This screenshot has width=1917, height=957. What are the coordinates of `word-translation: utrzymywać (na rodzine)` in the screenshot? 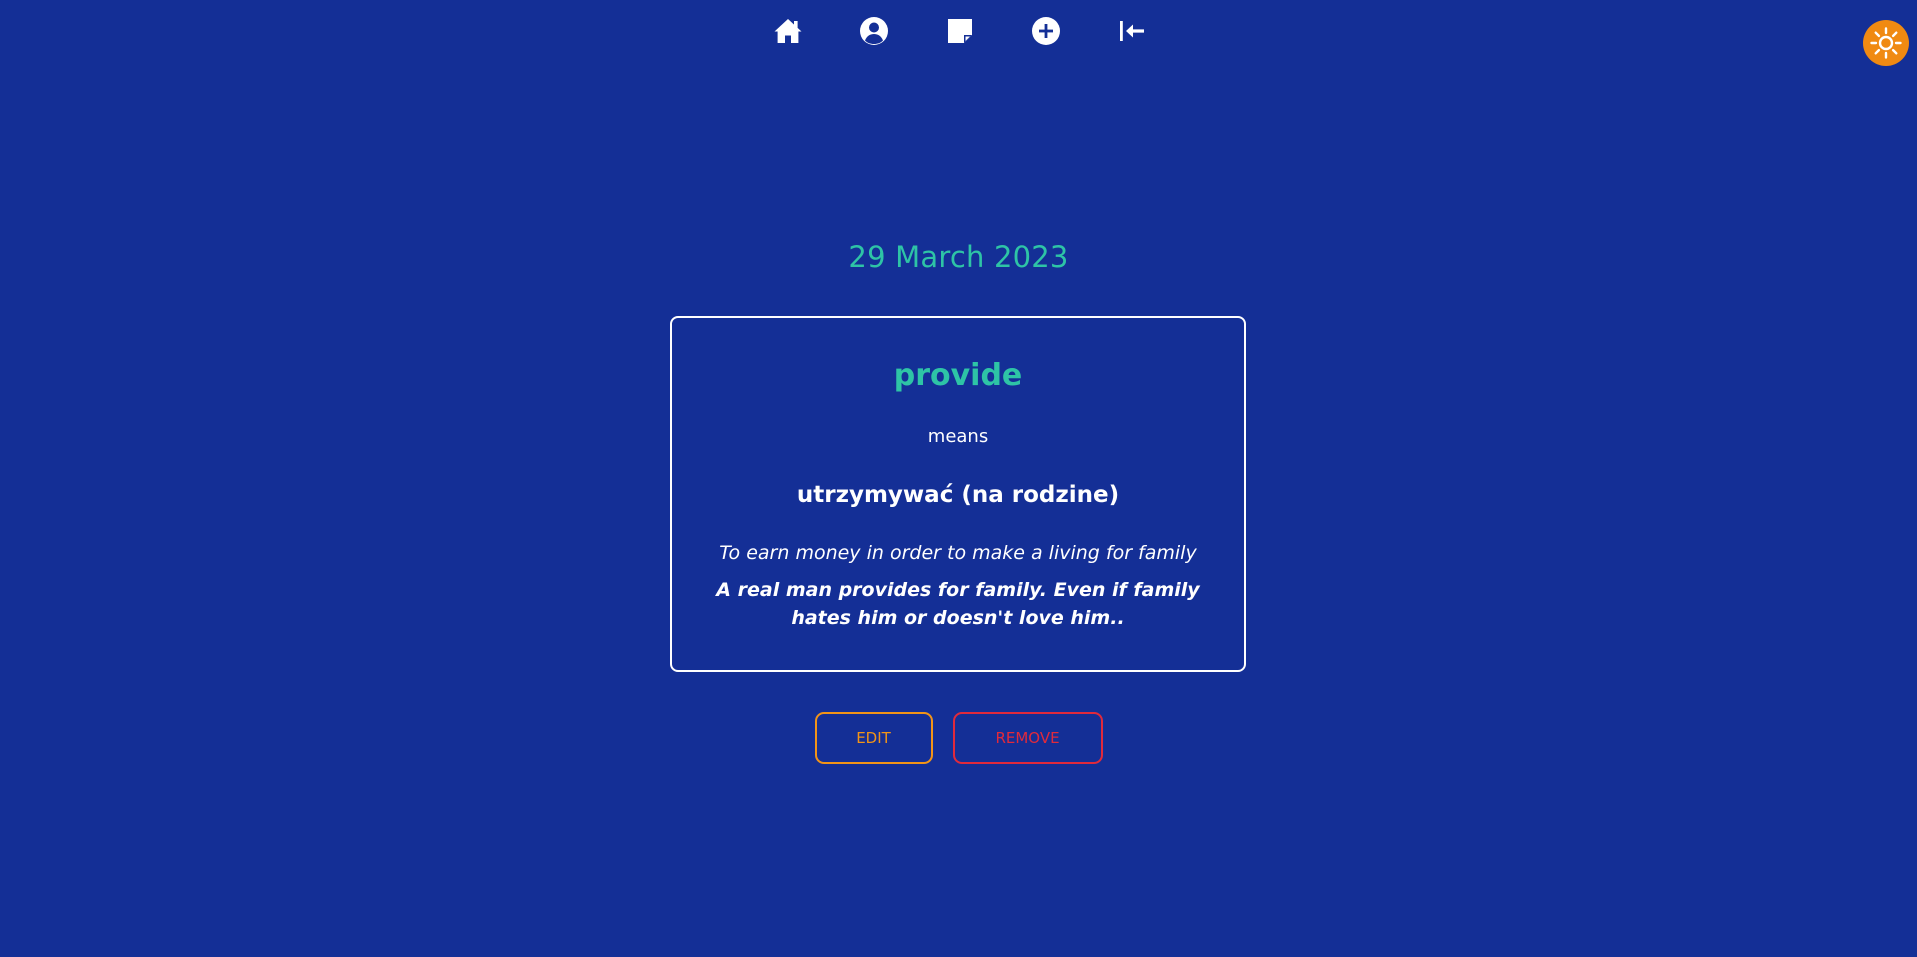 It's located at (958, 495).